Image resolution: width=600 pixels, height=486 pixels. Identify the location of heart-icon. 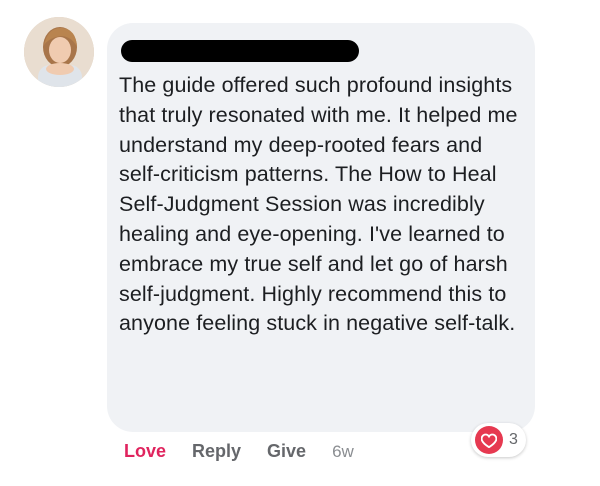
(489, 440).